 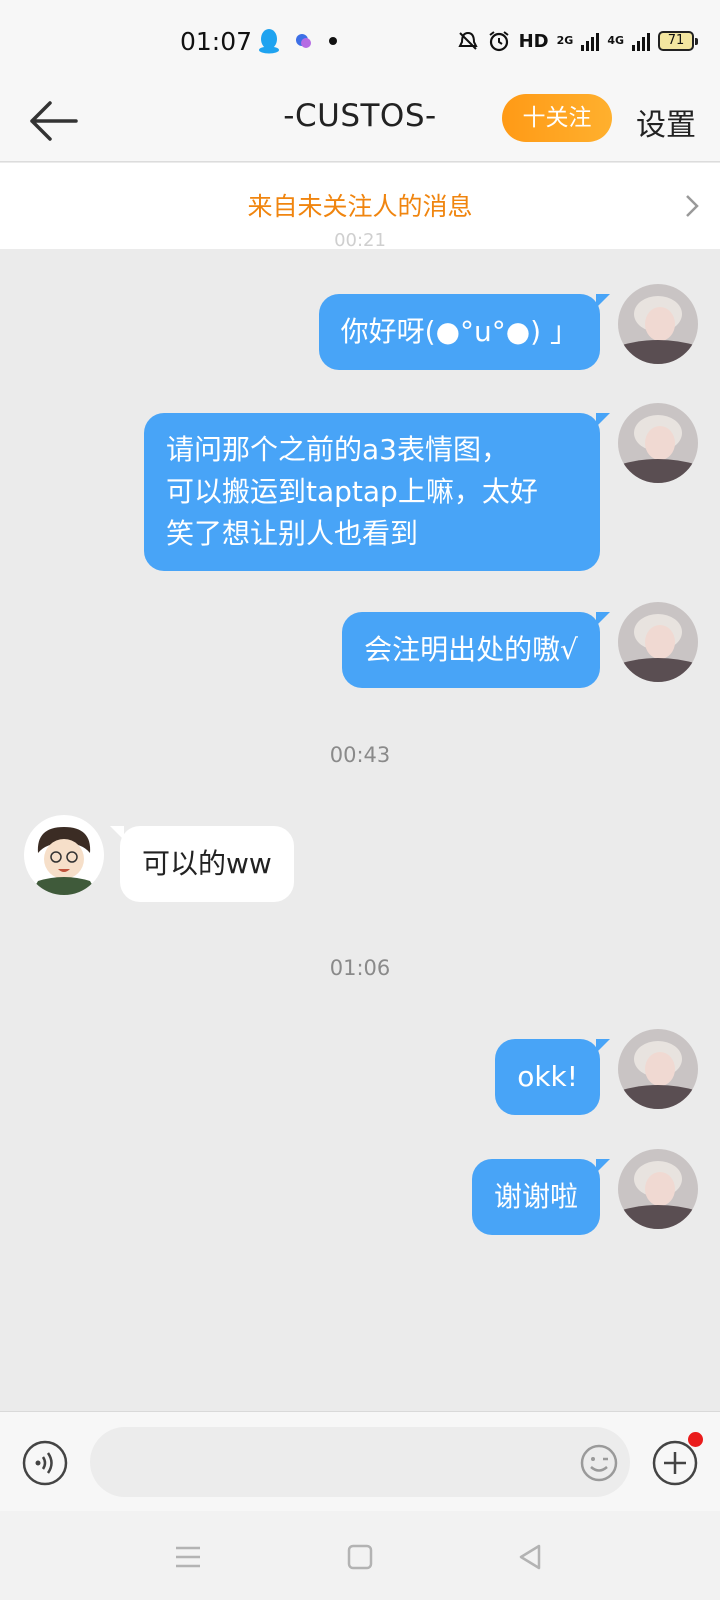 I want to click on outgoing-message: 谢谢啦, so click(x=541, y=1197).